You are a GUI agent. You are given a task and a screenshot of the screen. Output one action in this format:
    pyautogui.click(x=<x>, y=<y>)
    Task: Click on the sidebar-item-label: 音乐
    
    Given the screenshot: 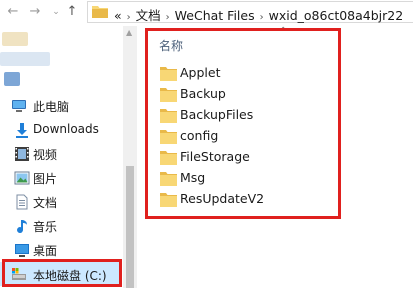 What is the action you would take?
    pyautogui.click(x=45, y=227)
    